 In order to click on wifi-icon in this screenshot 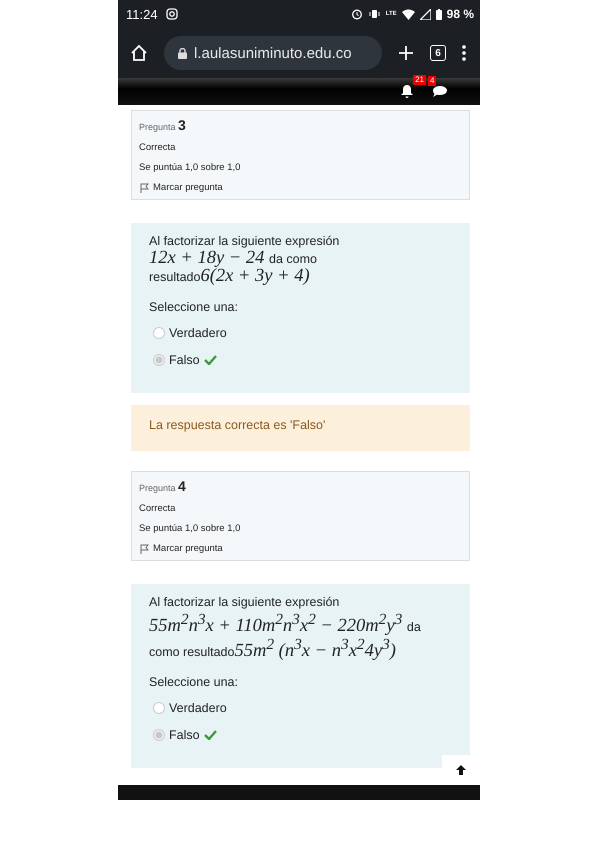, I will do `click(408, 14)`.